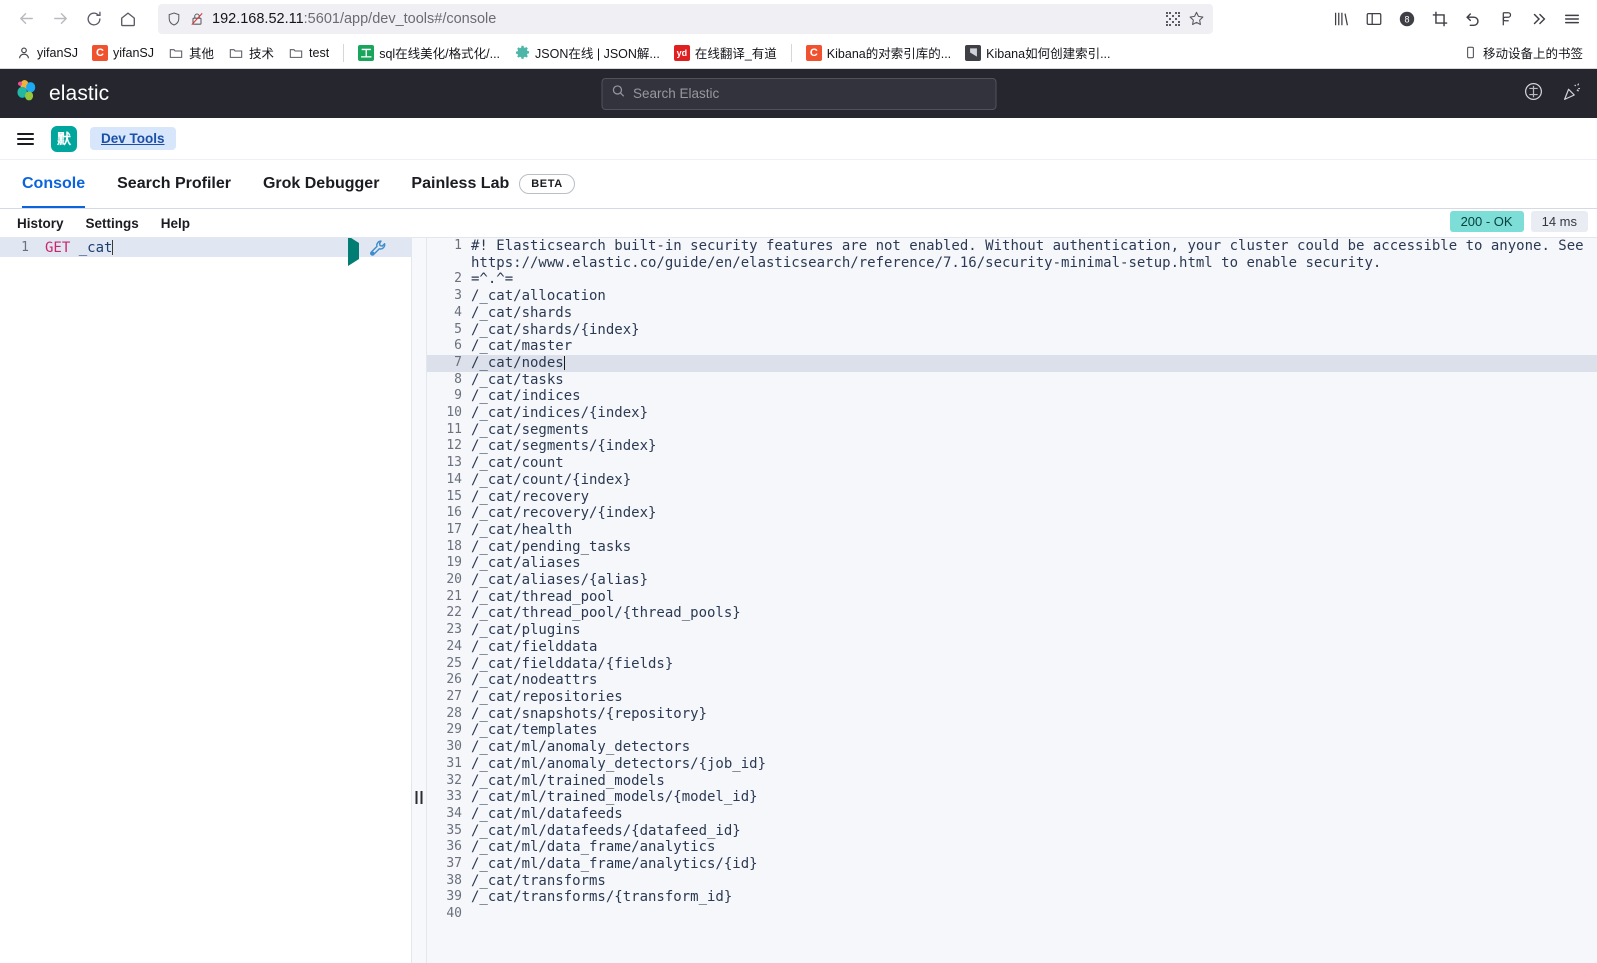  I want to click on response-line-number: 6, so click(458, 346).